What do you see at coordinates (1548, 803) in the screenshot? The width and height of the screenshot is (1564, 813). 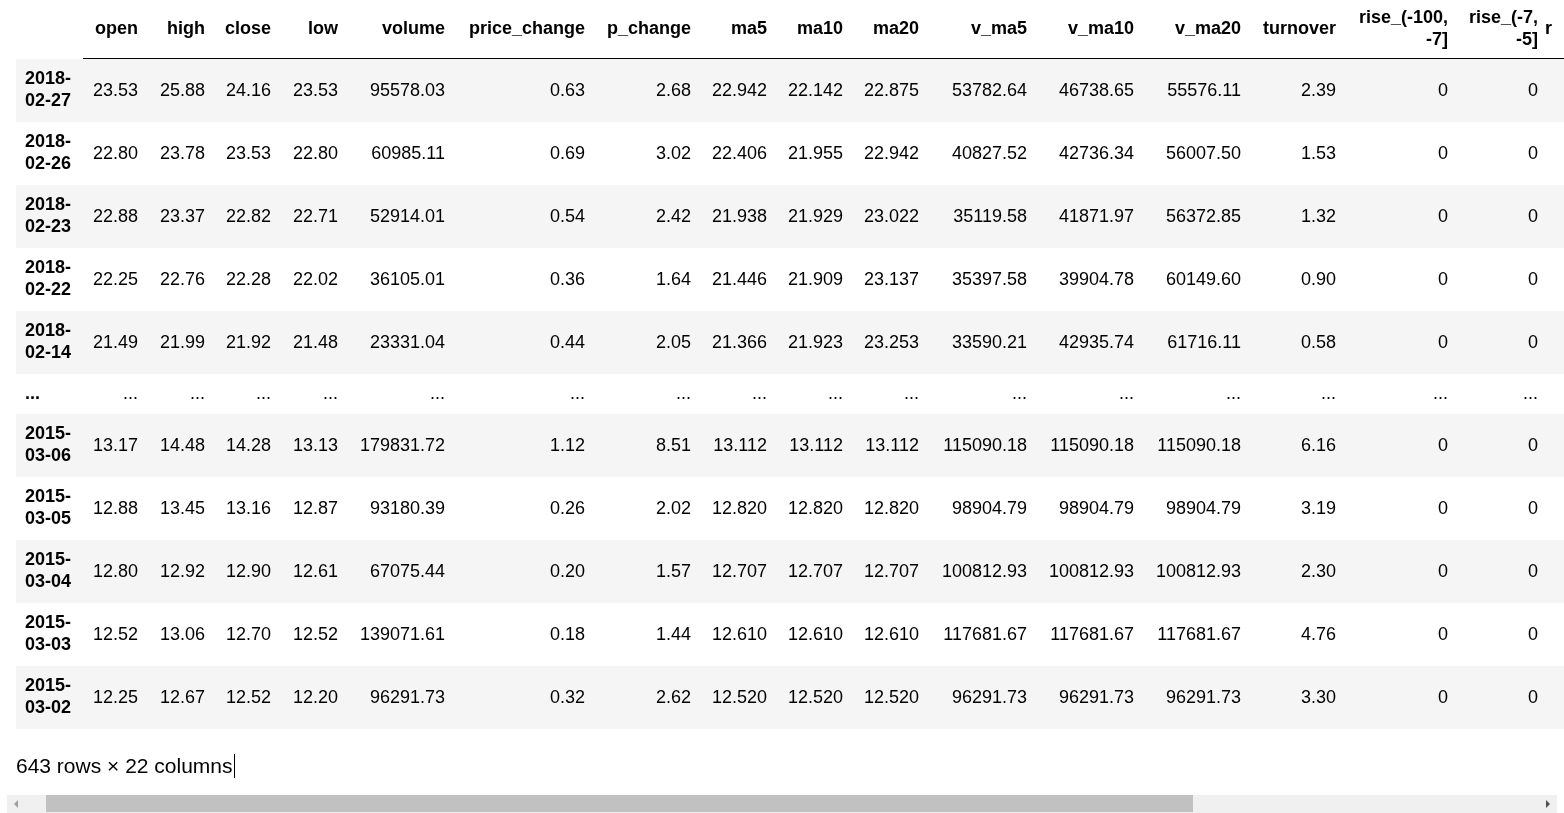 I see `scroll-right-icon` at bounding box center [1548, 803].